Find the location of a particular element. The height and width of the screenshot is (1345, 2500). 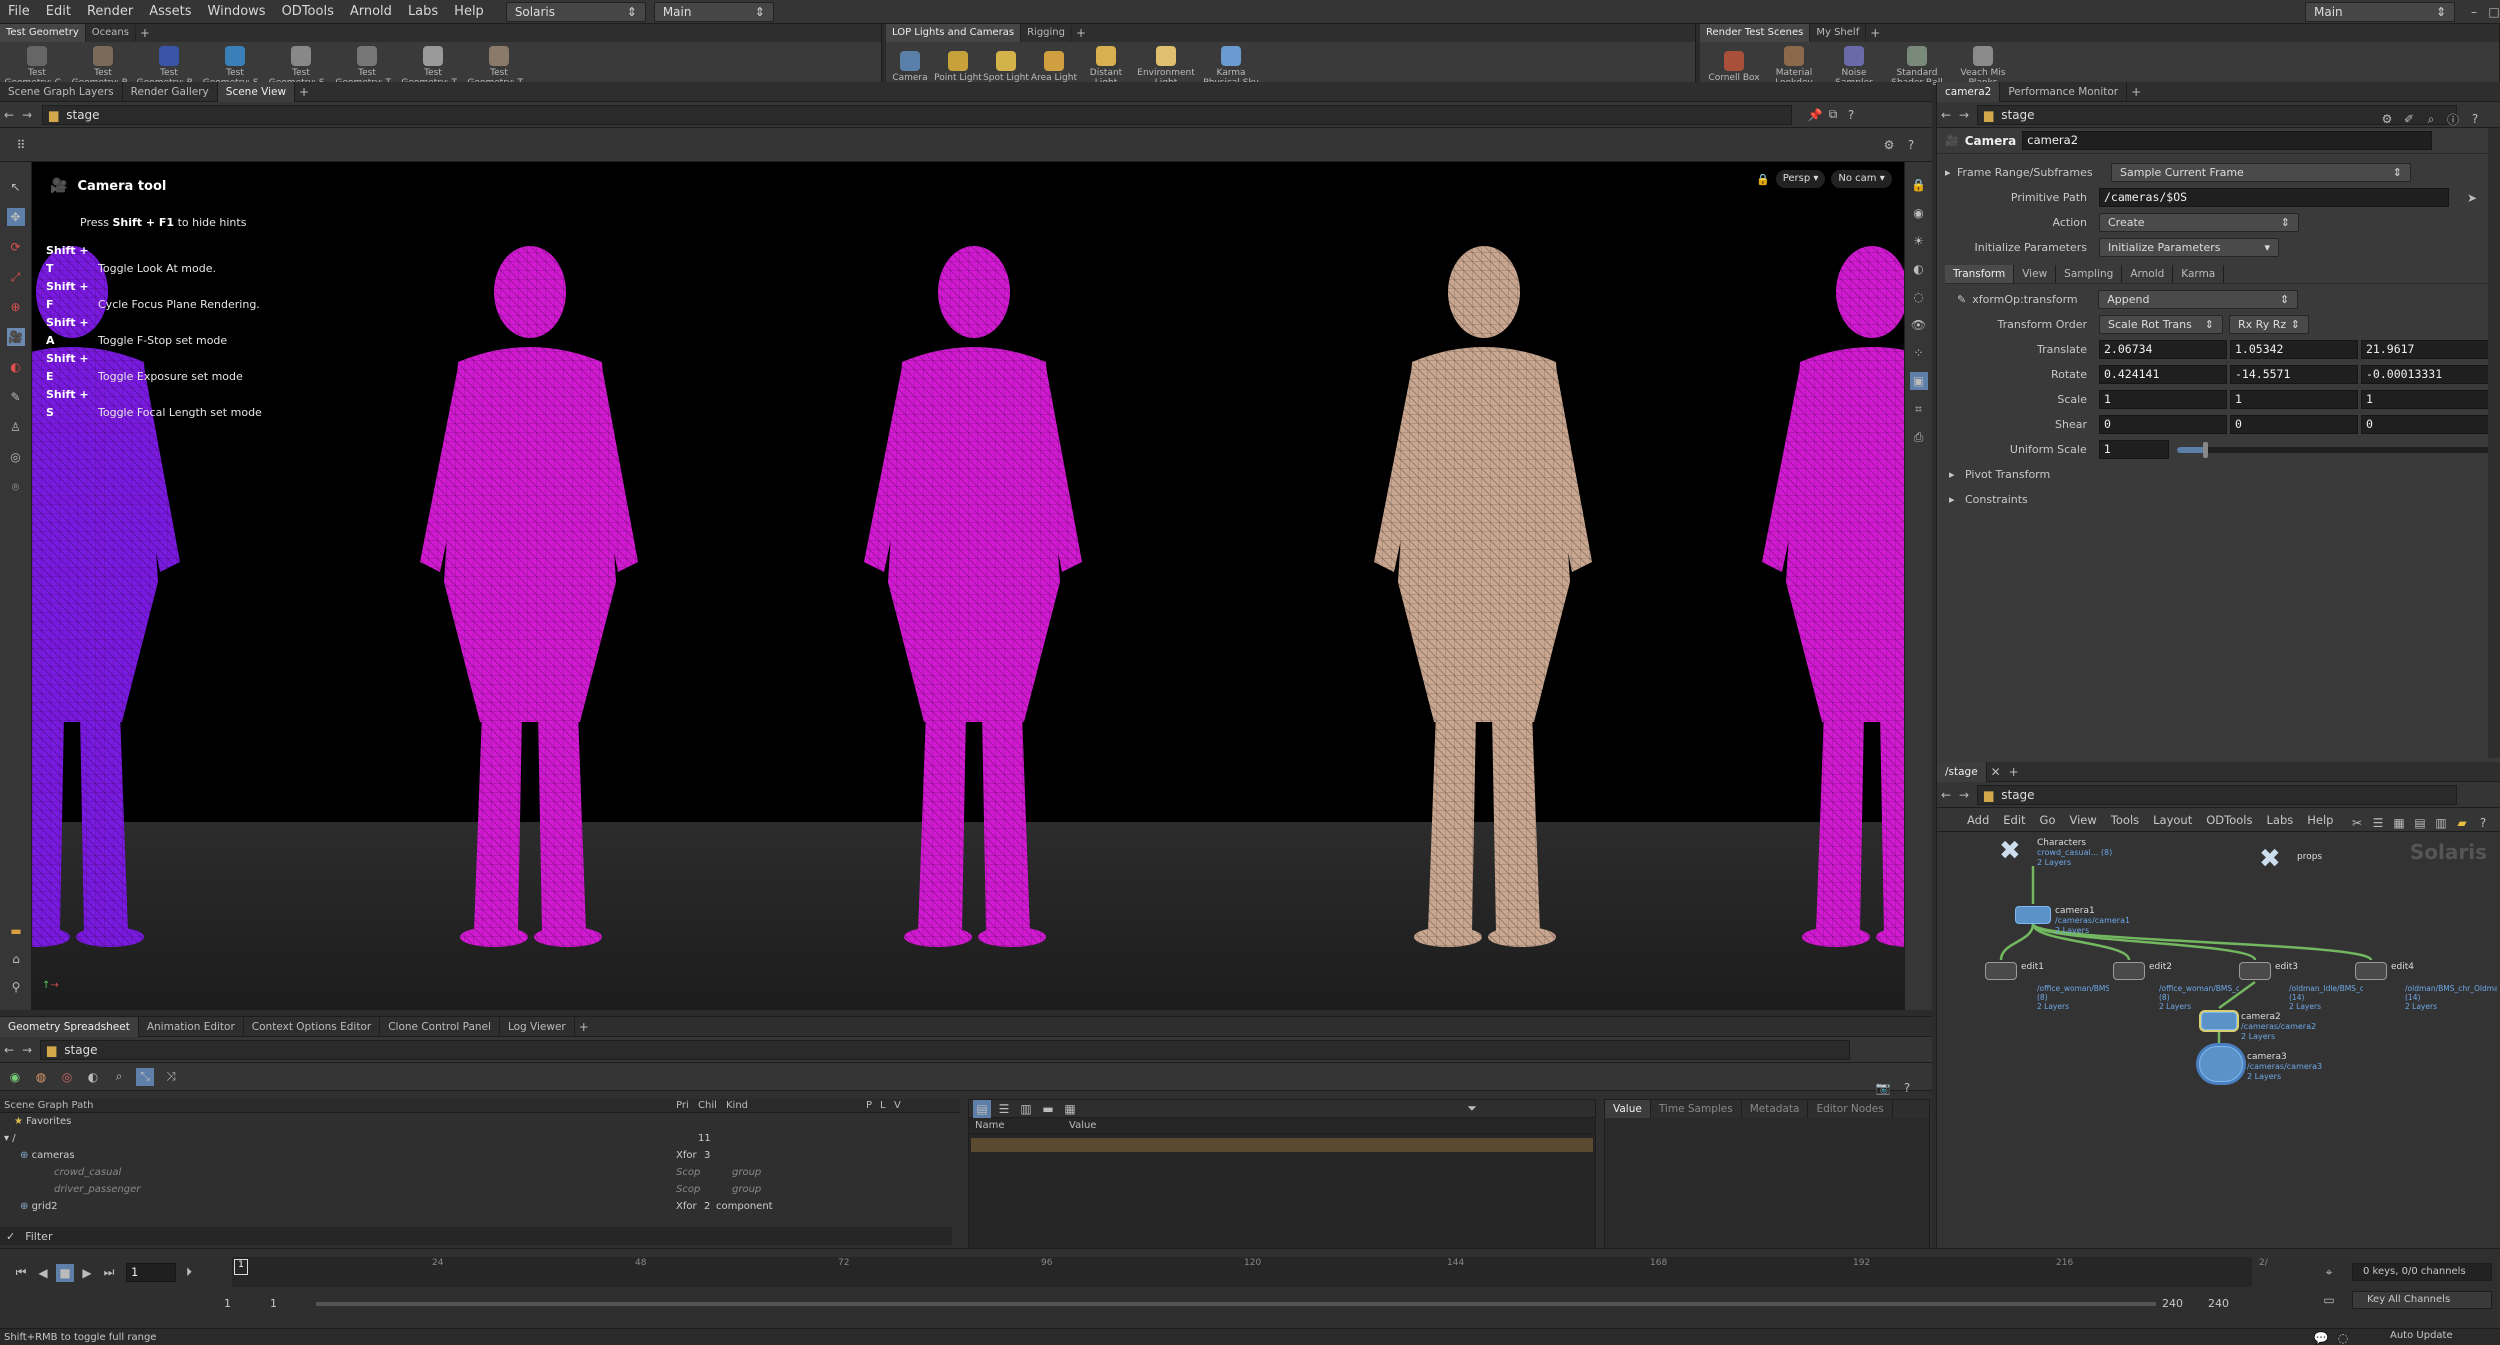

transform-tool-icon: ⊕ is located at coordinates (16, 307).